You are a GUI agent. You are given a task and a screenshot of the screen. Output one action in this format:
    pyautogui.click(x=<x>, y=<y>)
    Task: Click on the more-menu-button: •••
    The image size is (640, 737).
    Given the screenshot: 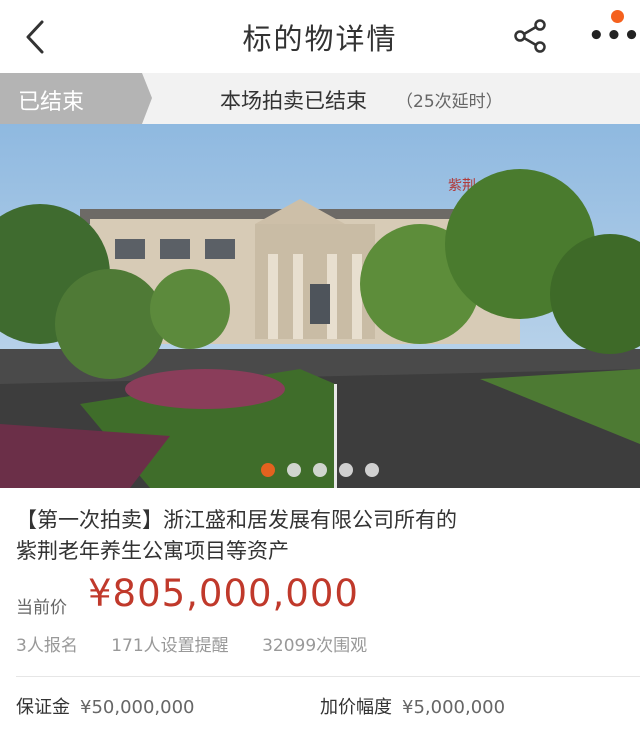 What is the action you would take?
    pyautogui.click(x=612, y=32)
    